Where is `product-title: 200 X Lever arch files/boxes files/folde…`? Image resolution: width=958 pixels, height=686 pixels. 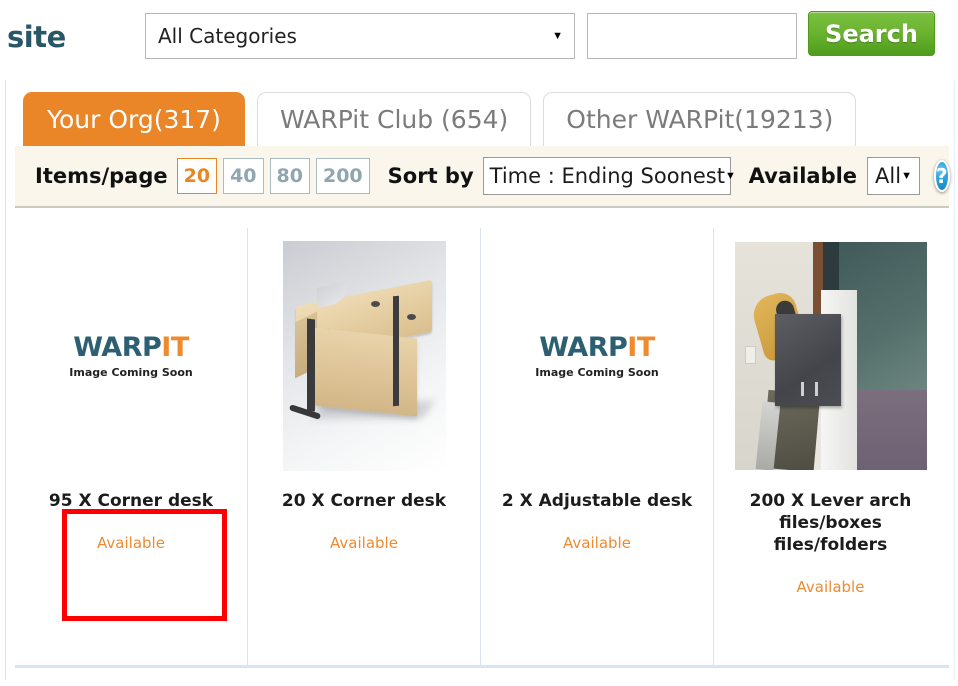 product-title: 200 X Lever arch files/boxes files/folde… is located at coordinates (830, 523).